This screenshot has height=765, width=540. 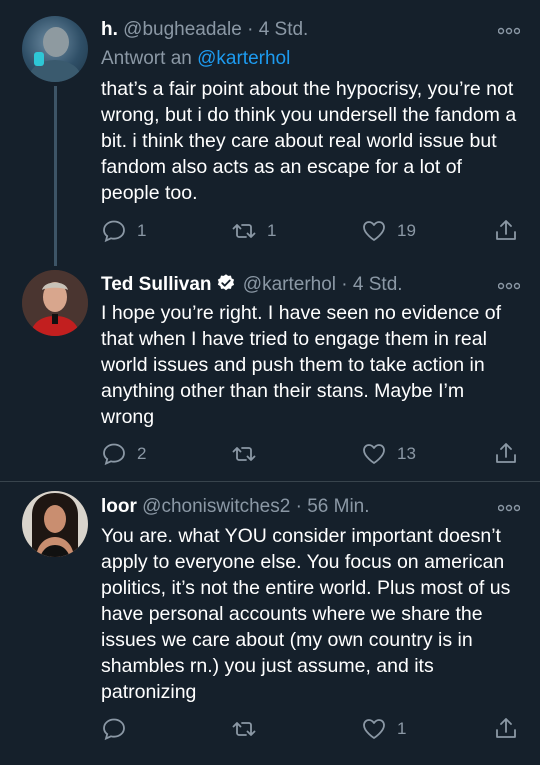 What do you see at coordinates (146, 58) in the screenshot?
I see `reply-prefix: Antwort an` at bounding box center [146, 58].